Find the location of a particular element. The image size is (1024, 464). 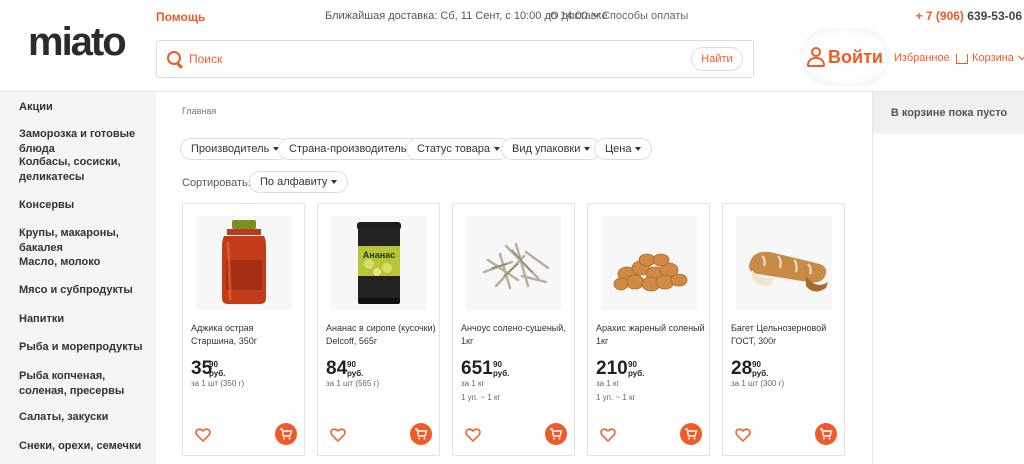

sidebar-item-meat: Мясо и субпродукты is located at coordinates (84, 290).